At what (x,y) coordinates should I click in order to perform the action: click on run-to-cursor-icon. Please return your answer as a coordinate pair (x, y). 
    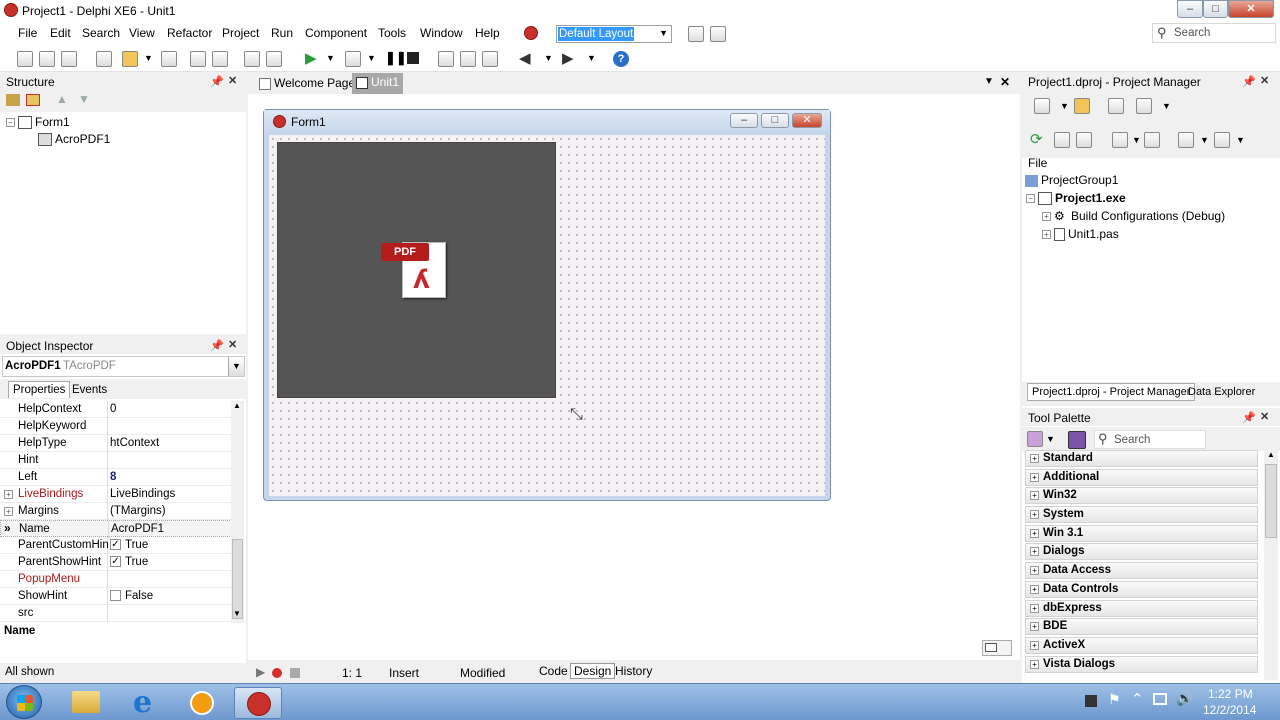
    Looking at the image, I should click on (490, 59).